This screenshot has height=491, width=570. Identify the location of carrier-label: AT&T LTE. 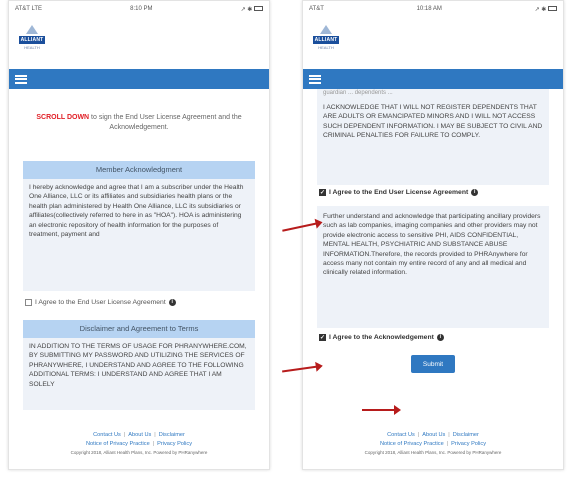
(29, 9).